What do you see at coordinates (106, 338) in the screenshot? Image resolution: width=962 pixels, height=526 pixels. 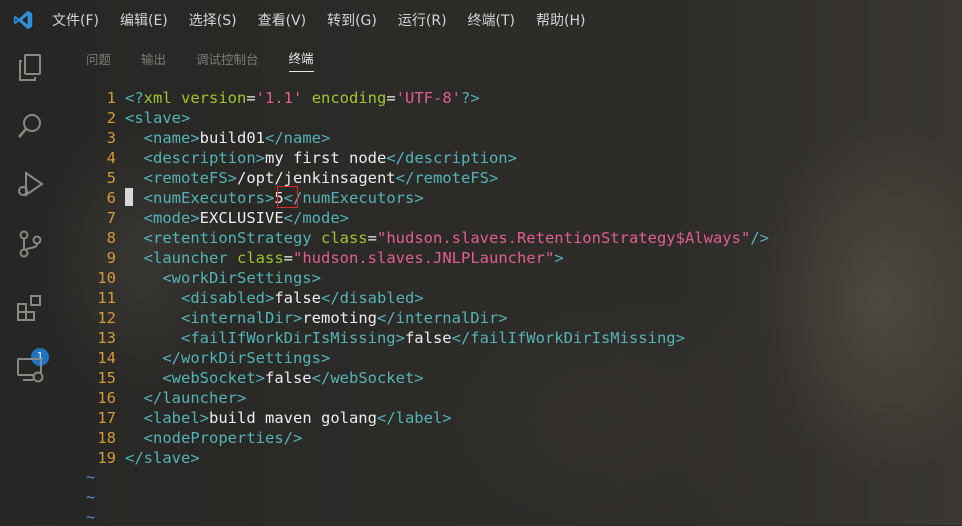 I see `line-number: 13` at bounding box center [106, 338].